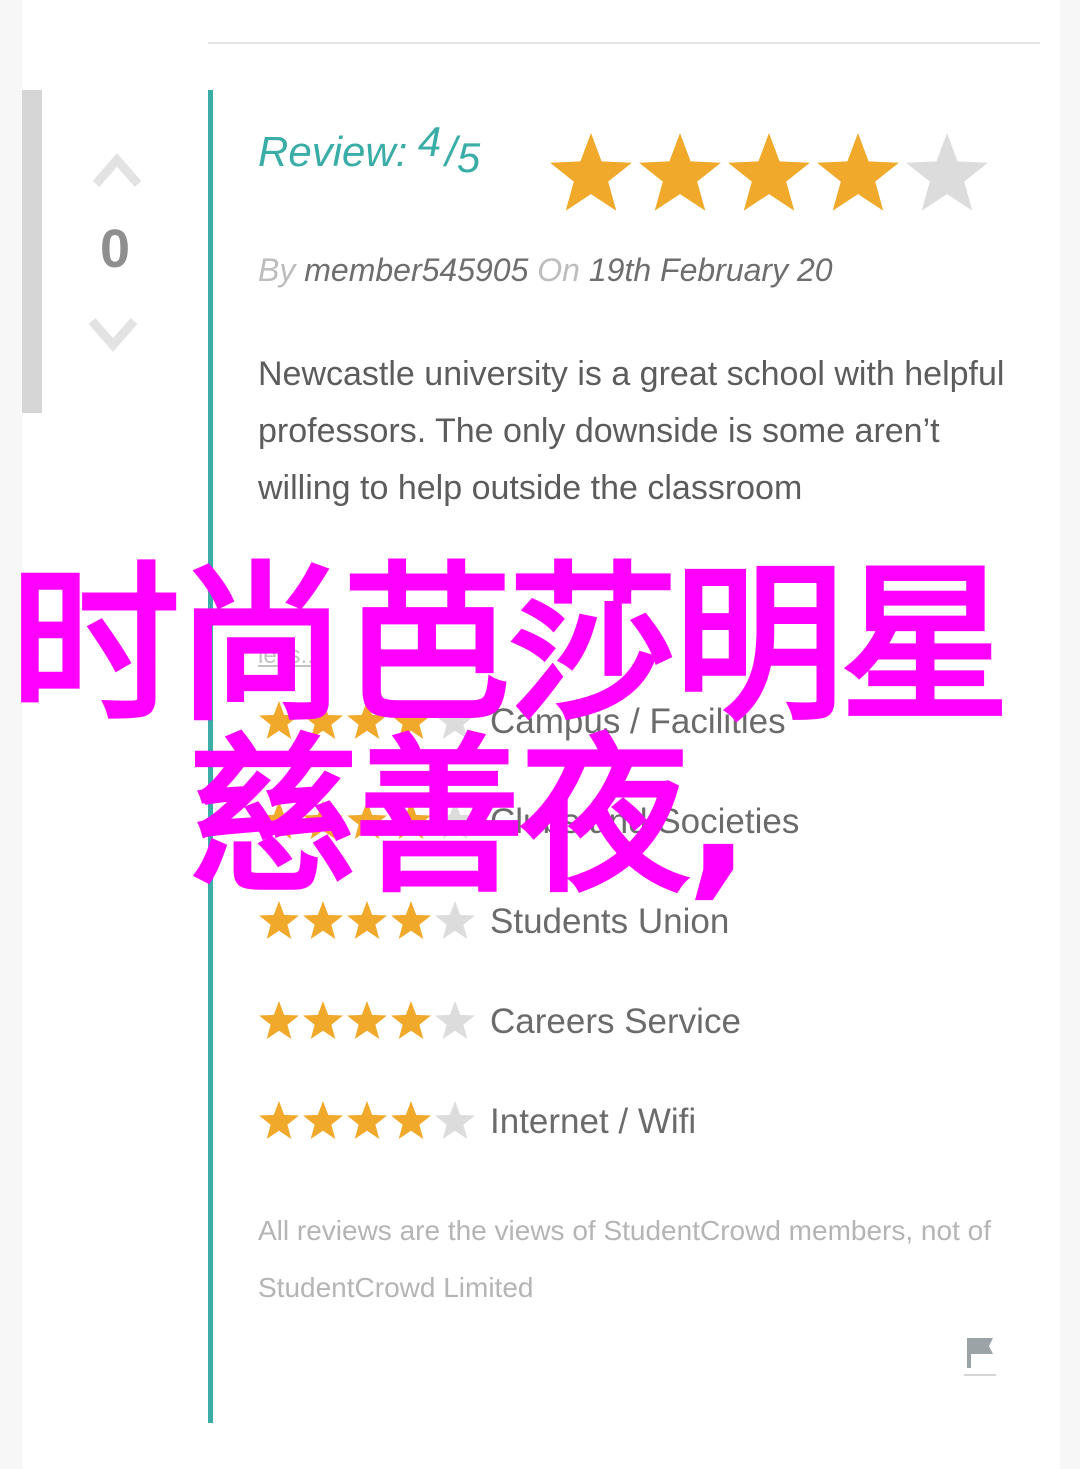 The height and width of the screenshot is (1469, 1080). What do you see at coordinates (277, 270) in the screenshot?
I see `by-label: By` at bounding box center [277, 270].